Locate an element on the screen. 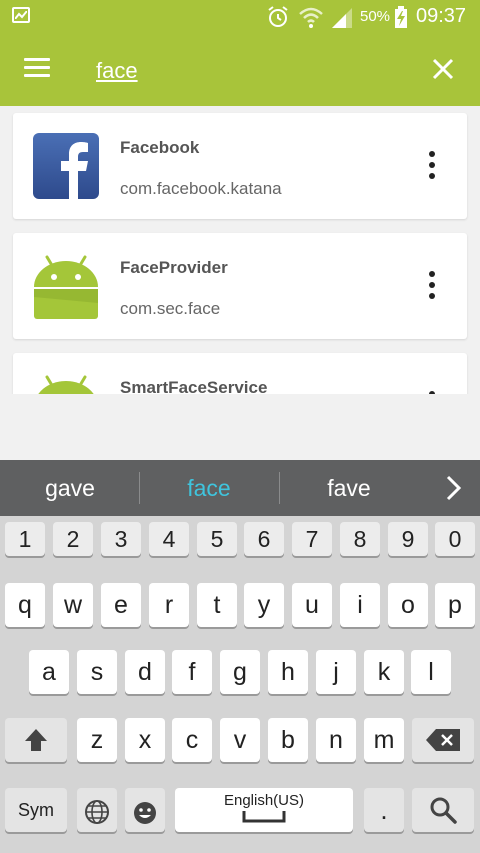 The height and width of the screenshot is (853, 480). key-8: 8 is located at coordinates (360, 539).